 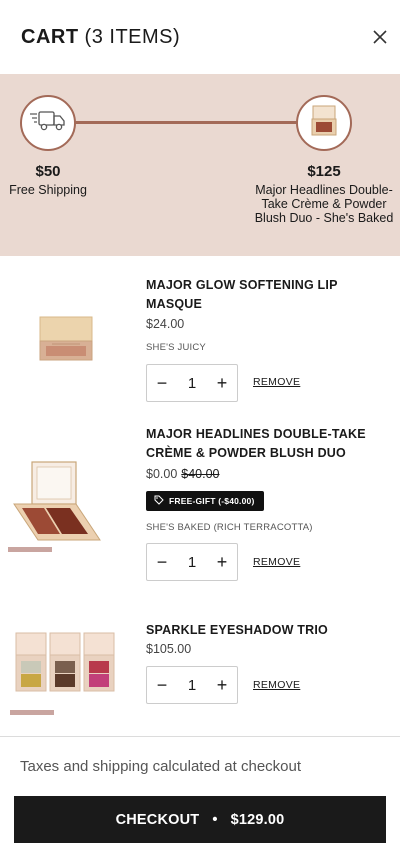 I want to click on checkout-button: CHECKOUT • $129.00, so click(x=200, y=819).